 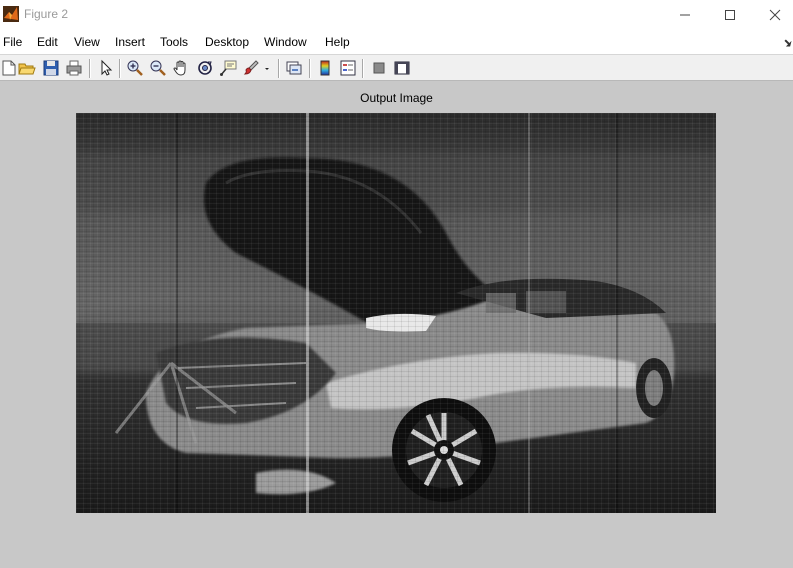 What do you see at coordinates (27, 68) in the screenshot?
I see `open-file-icon` at bounding box center [27, 68].